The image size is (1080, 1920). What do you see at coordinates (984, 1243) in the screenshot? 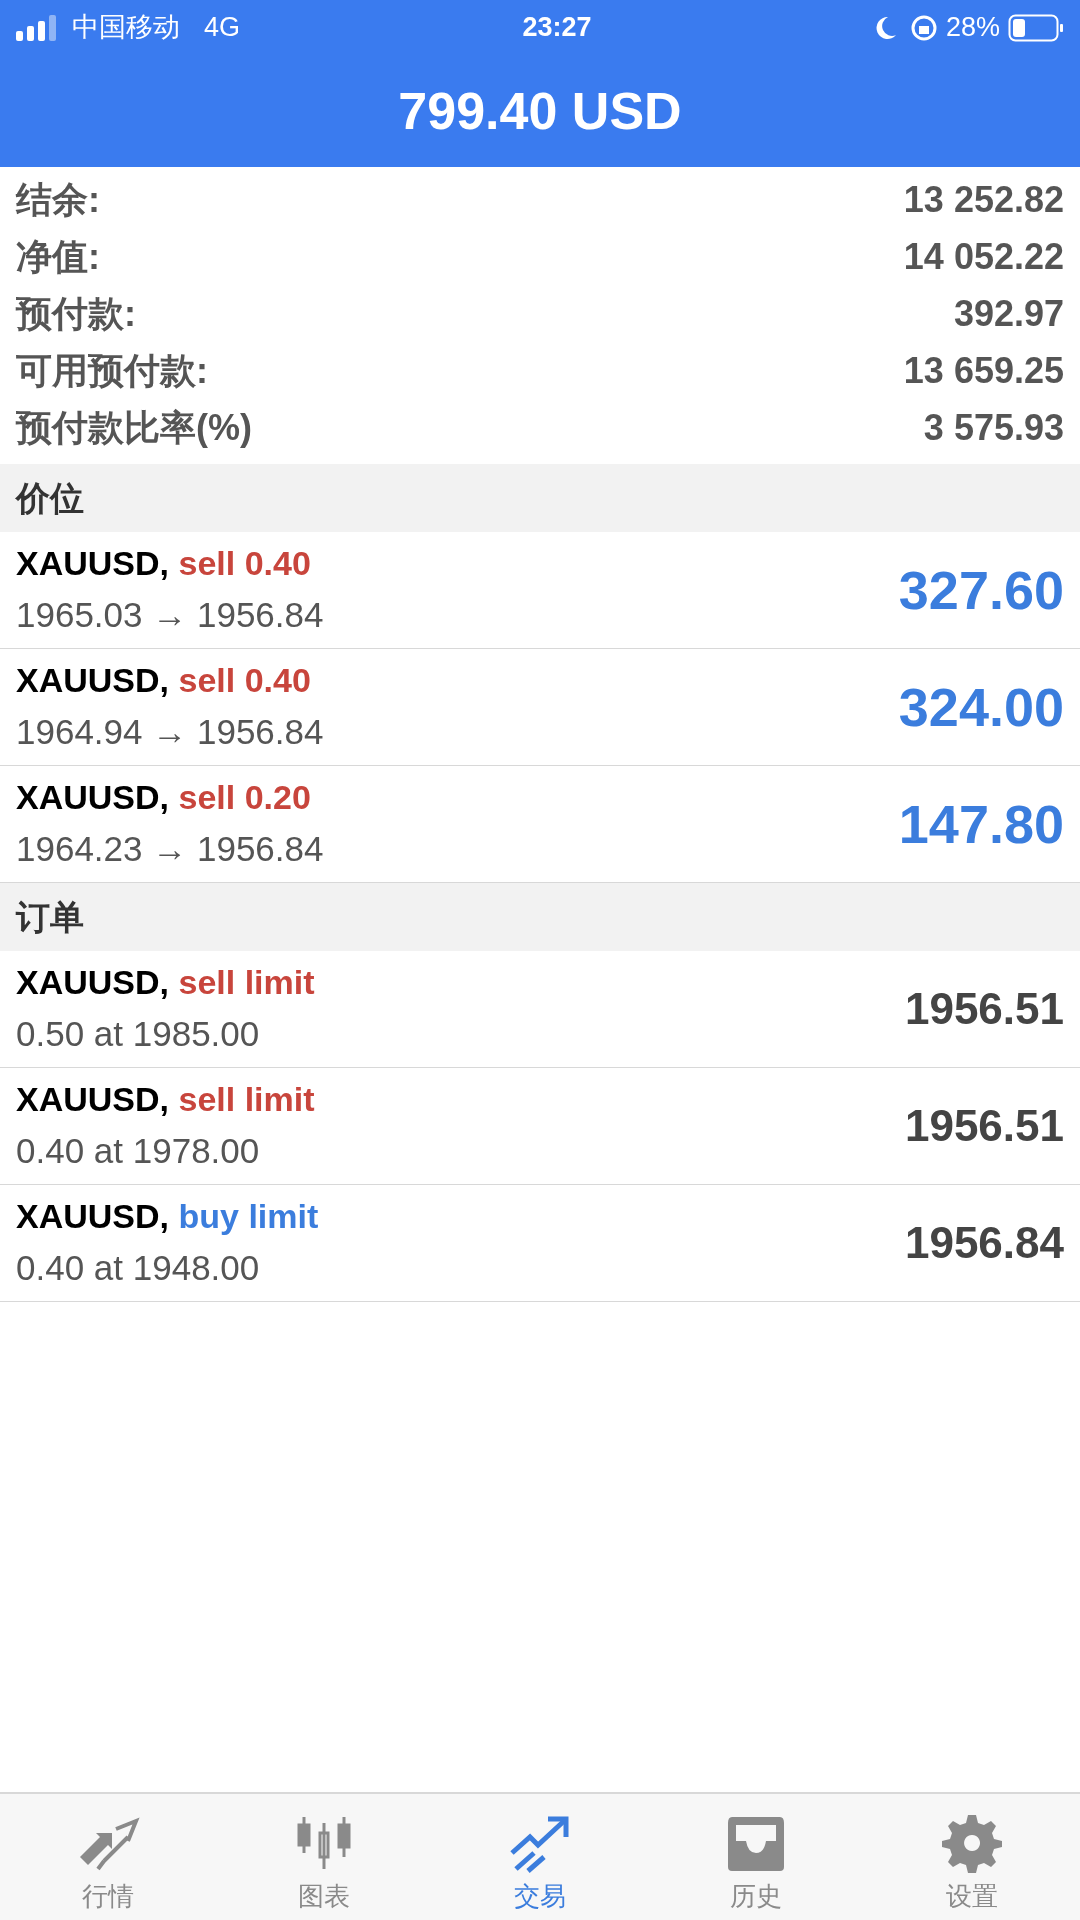
I see `order-price: 1956.84` at bounding box center [984, 1243].